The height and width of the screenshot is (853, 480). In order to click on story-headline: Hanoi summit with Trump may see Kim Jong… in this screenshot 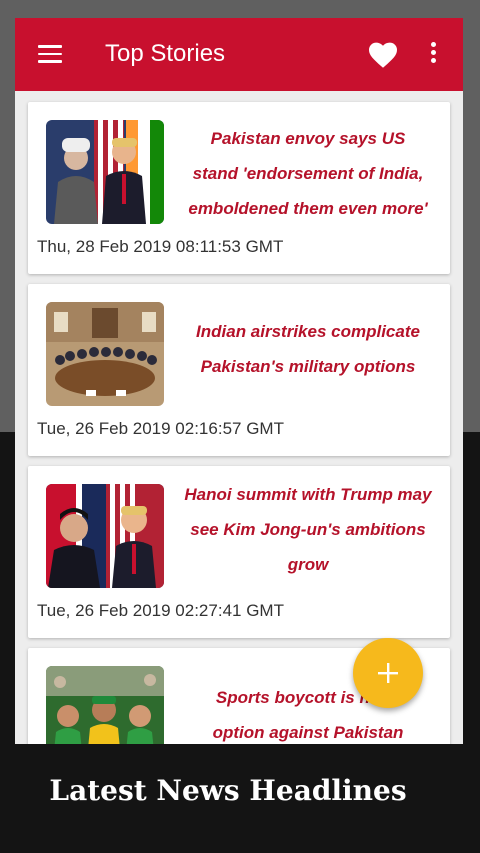, I will do `click(308, 529)`.